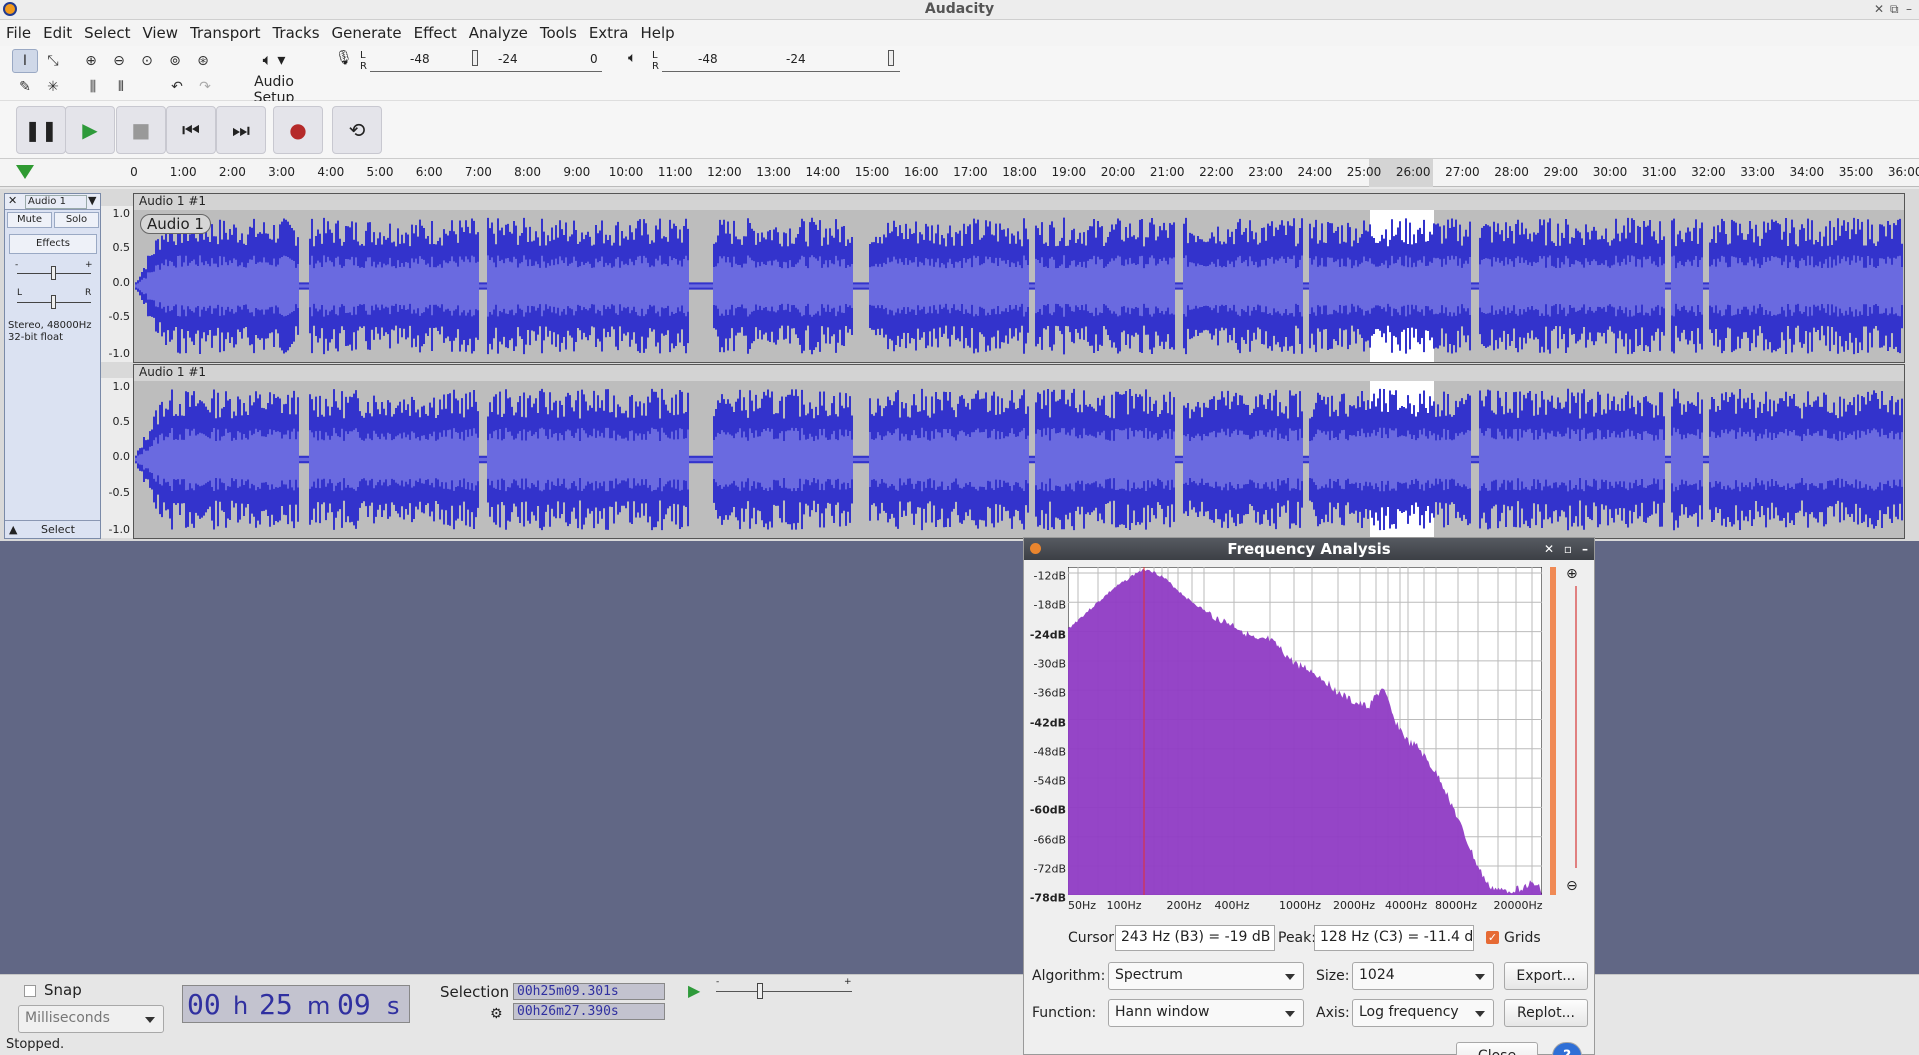  I want to click on skip-end-icon: ⏭, so click(241, 130).